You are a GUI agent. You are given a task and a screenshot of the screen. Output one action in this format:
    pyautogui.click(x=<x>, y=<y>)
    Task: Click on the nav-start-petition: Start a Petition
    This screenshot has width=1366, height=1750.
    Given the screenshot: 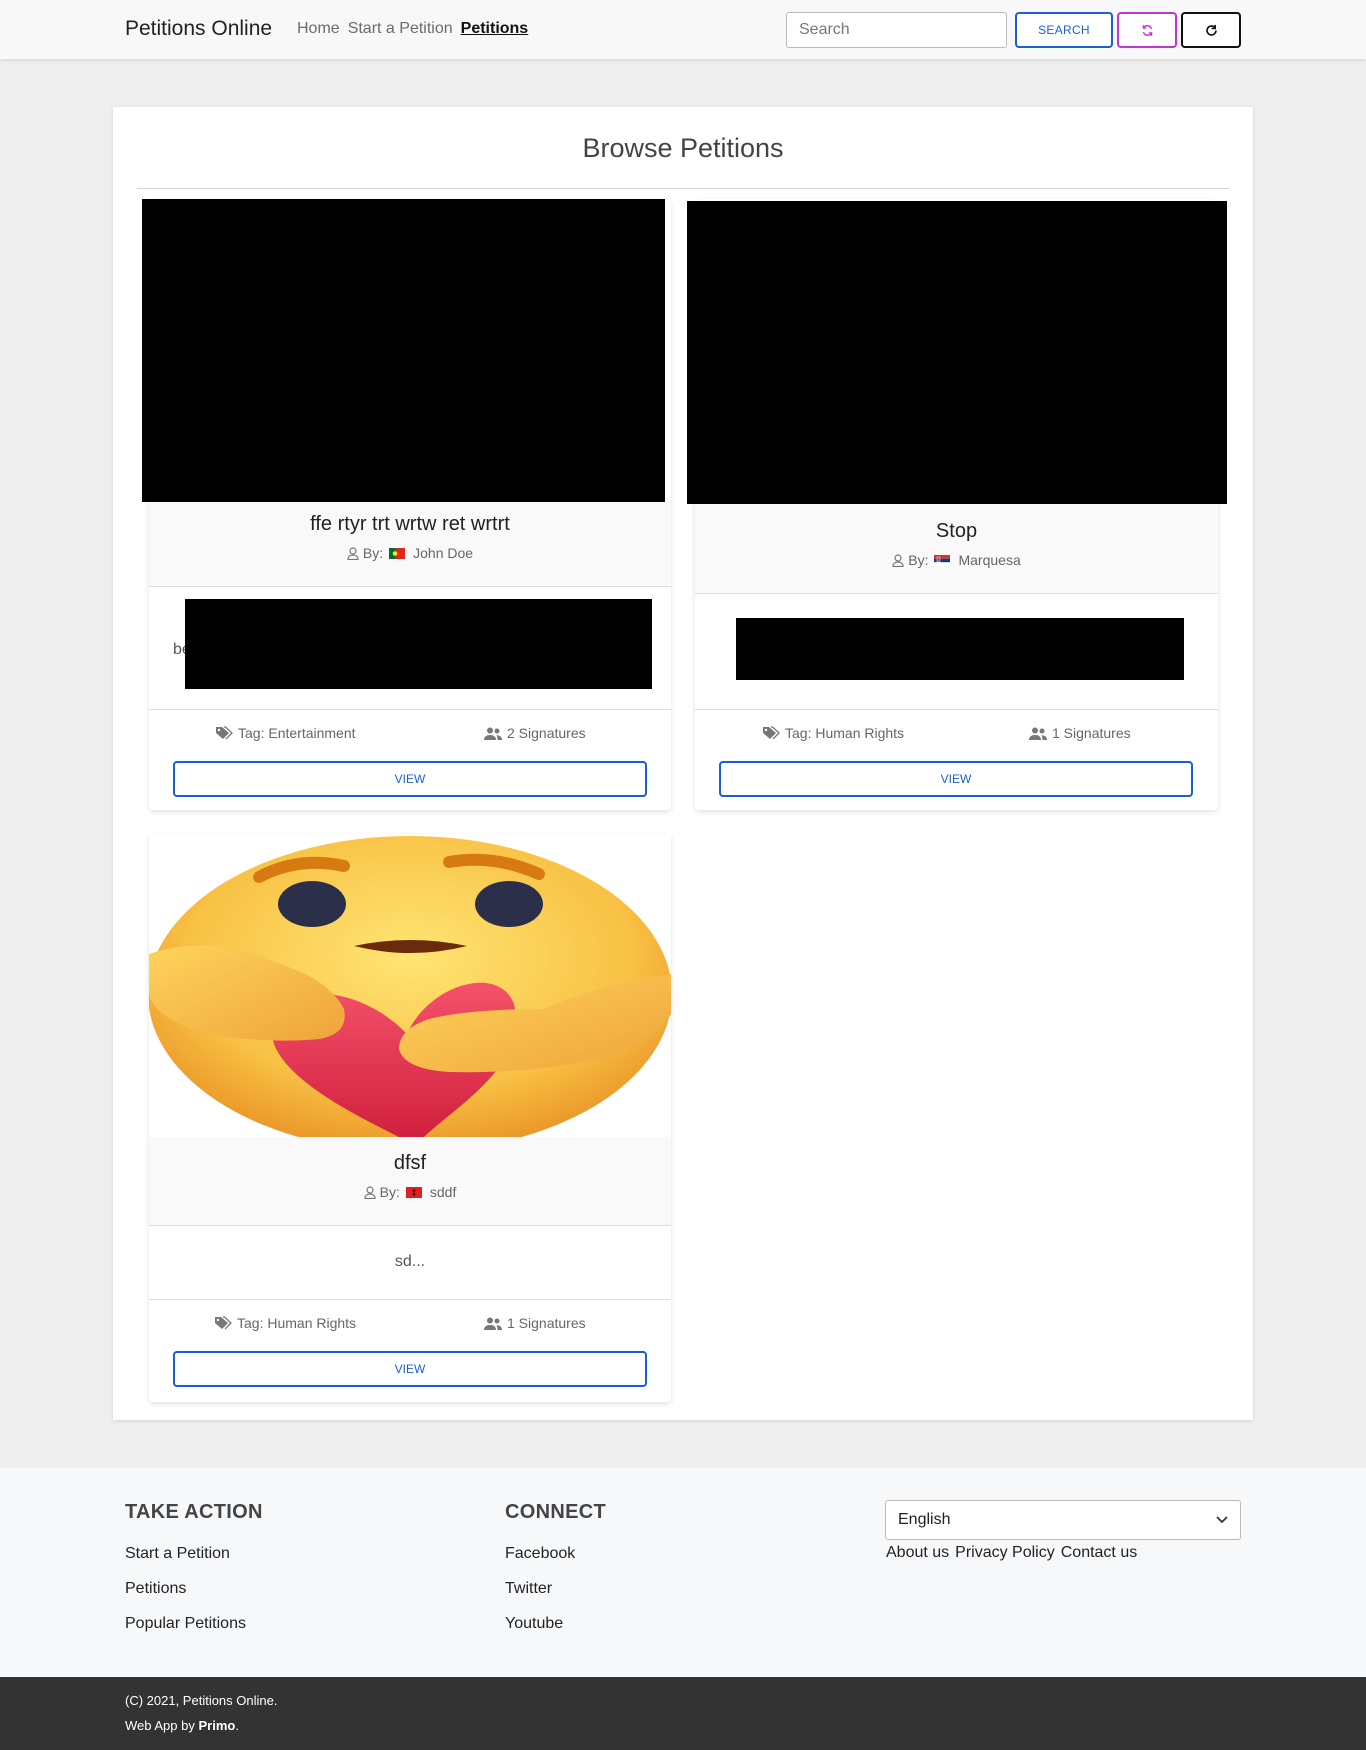 What is the action you would take?
    pyautogui.click(x=400, y=29)
    